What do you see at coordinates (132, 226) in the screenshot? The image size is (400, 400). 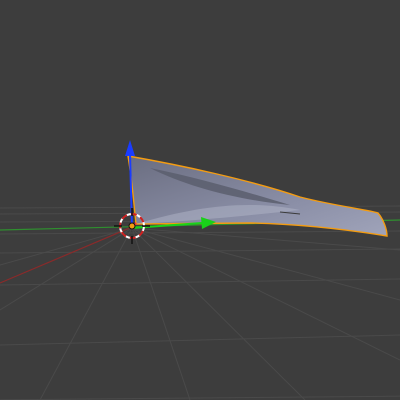 I see `object-origin-icon` at bounding box center [132, 226].